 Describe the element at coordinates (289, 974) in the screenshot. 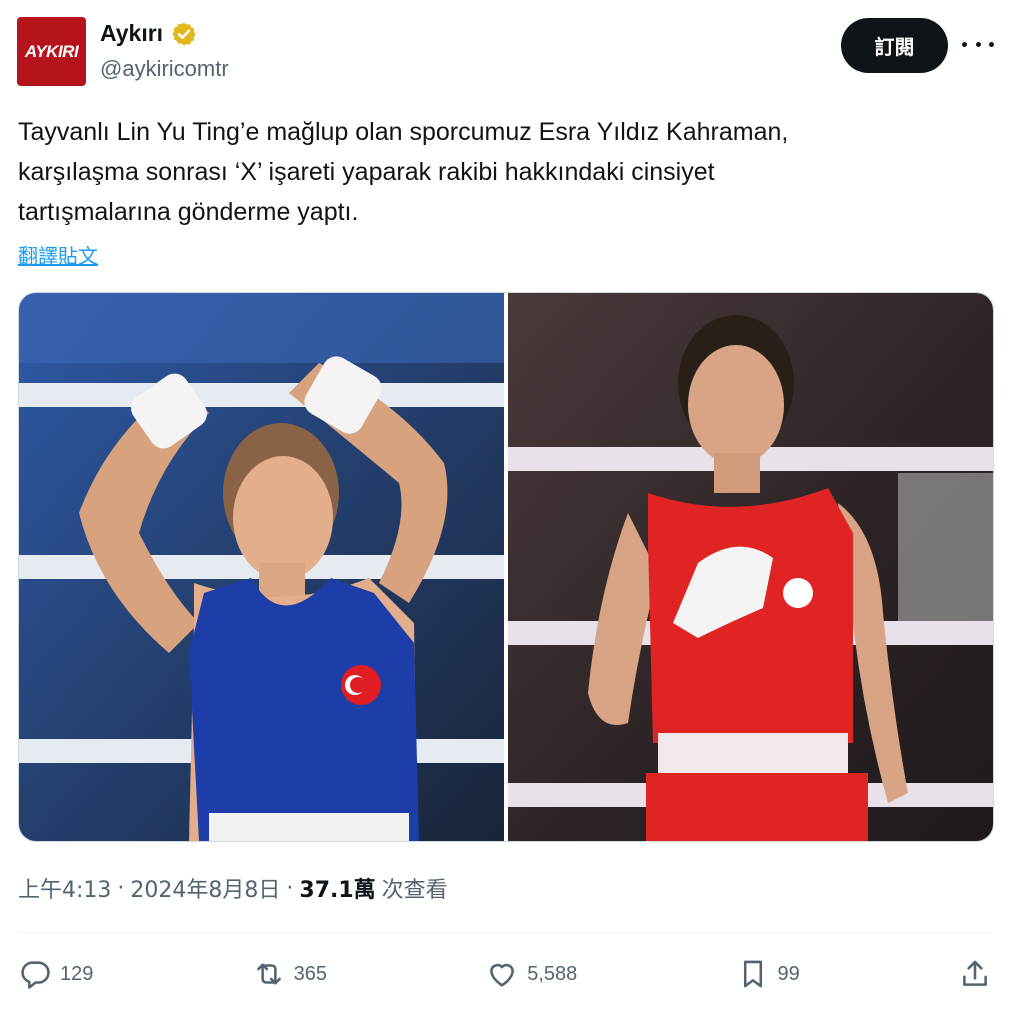

I see `repost-button: 365` at that location.